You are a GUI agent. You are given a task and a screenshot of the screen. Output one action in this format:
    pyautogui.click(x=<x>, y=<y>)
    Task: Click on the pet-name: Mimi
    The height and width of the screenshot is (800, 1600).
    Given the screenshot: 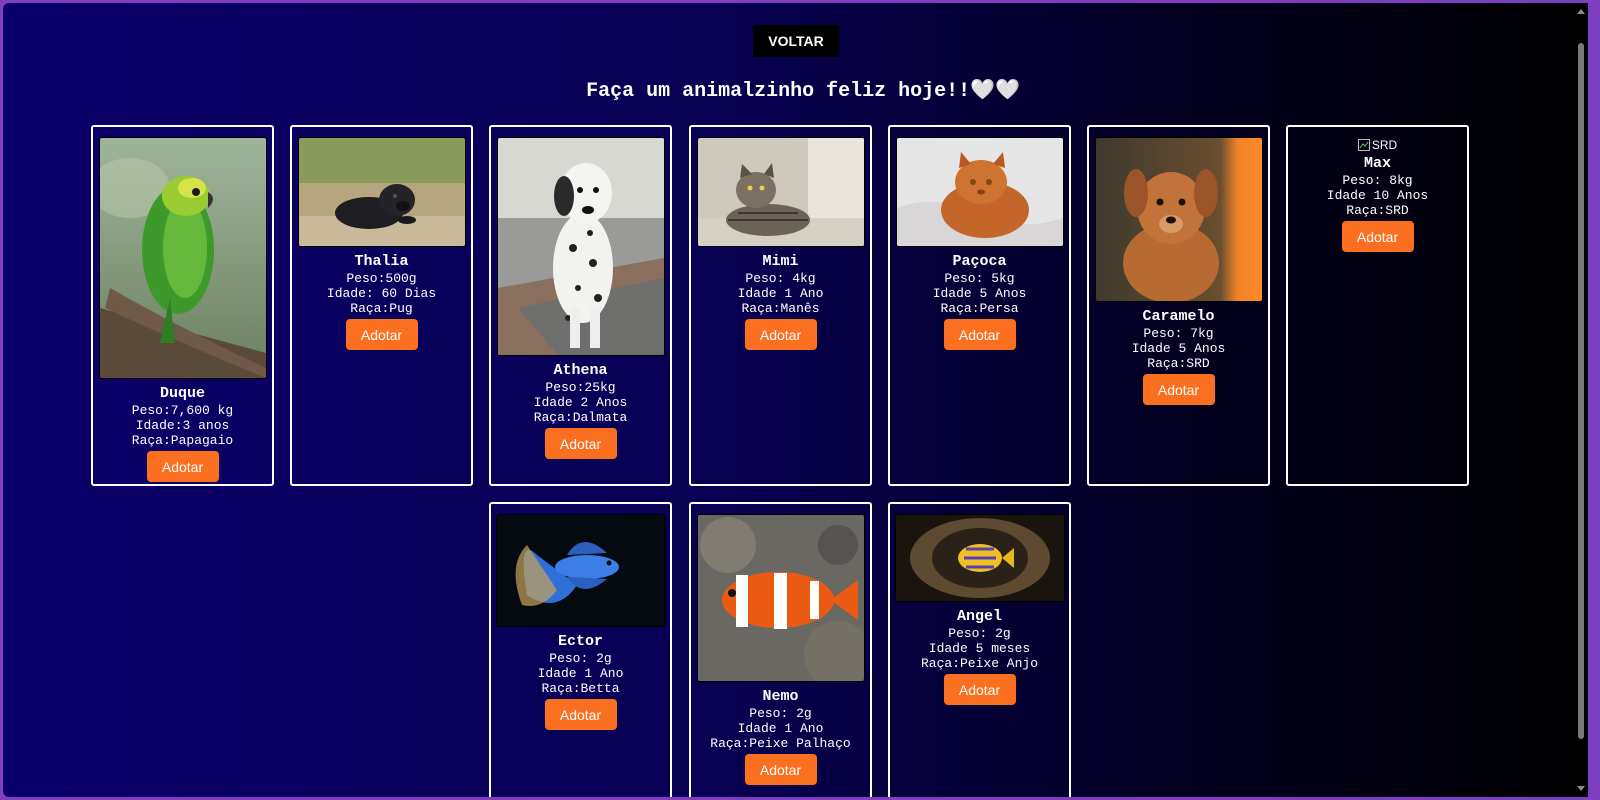 What is the action you would take?
    pyautogui.click(x=780, y=261)
    